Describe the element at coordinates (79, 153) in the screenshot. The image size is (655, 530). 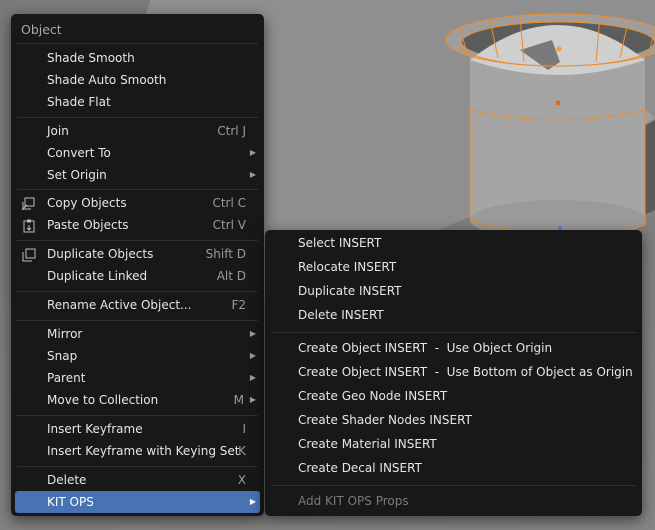
I see `item-label: Convert To` at that location.